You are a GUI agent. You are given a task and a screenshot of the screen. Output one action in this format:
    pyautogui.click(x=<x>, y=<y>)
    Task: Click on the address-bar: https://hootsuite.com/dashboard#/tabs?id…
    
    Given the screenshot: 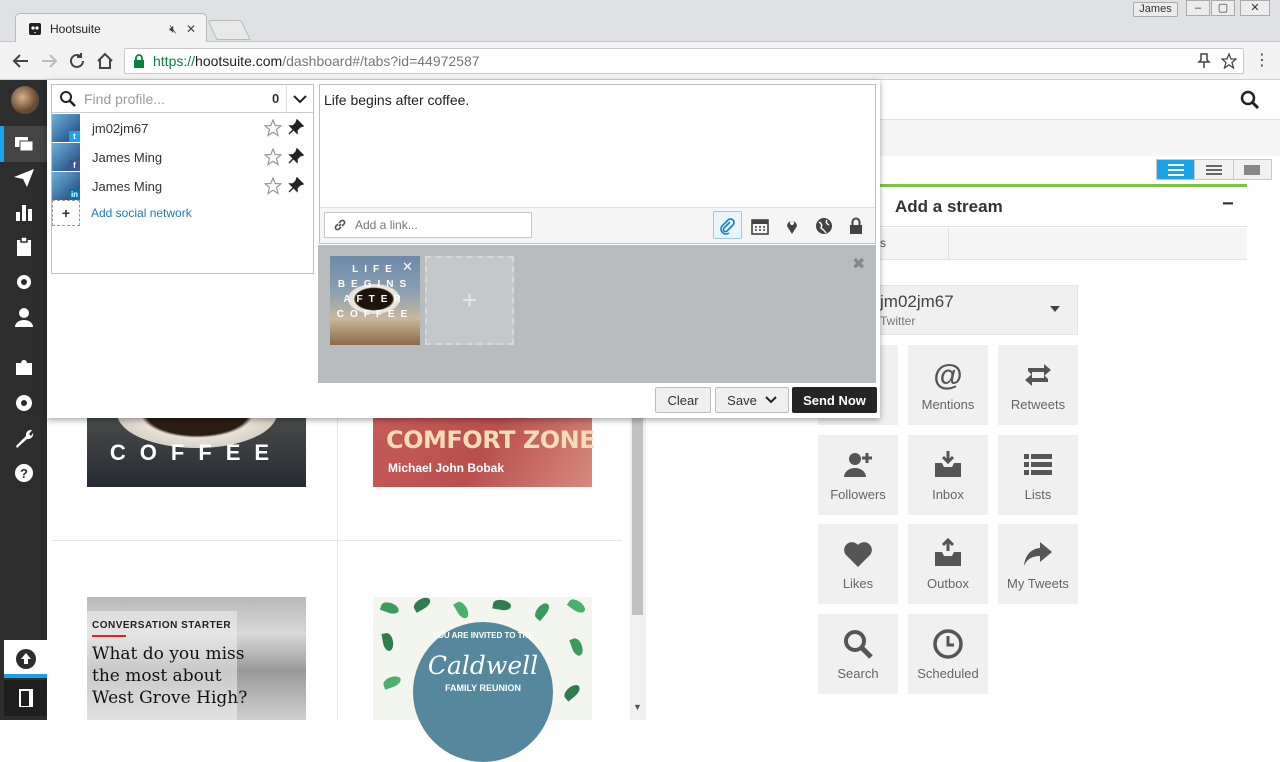 What is the action you would take?
    pyautogui.click(x=684, y=61)
    